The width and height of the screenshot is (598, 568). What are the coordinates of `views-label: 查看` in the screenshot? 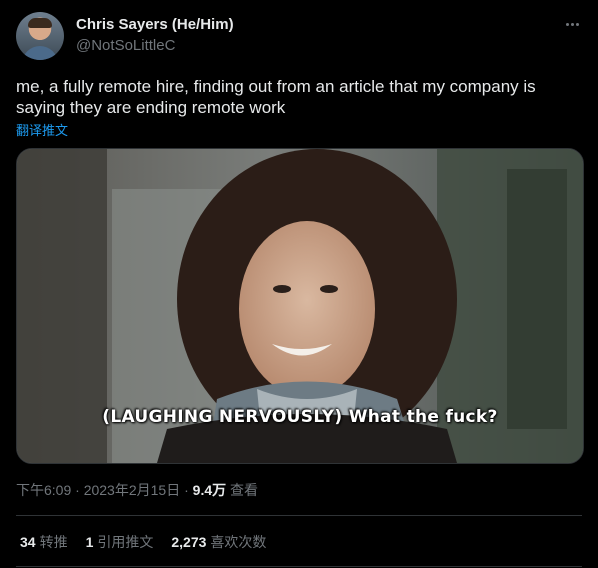 It's located at (242, 490).